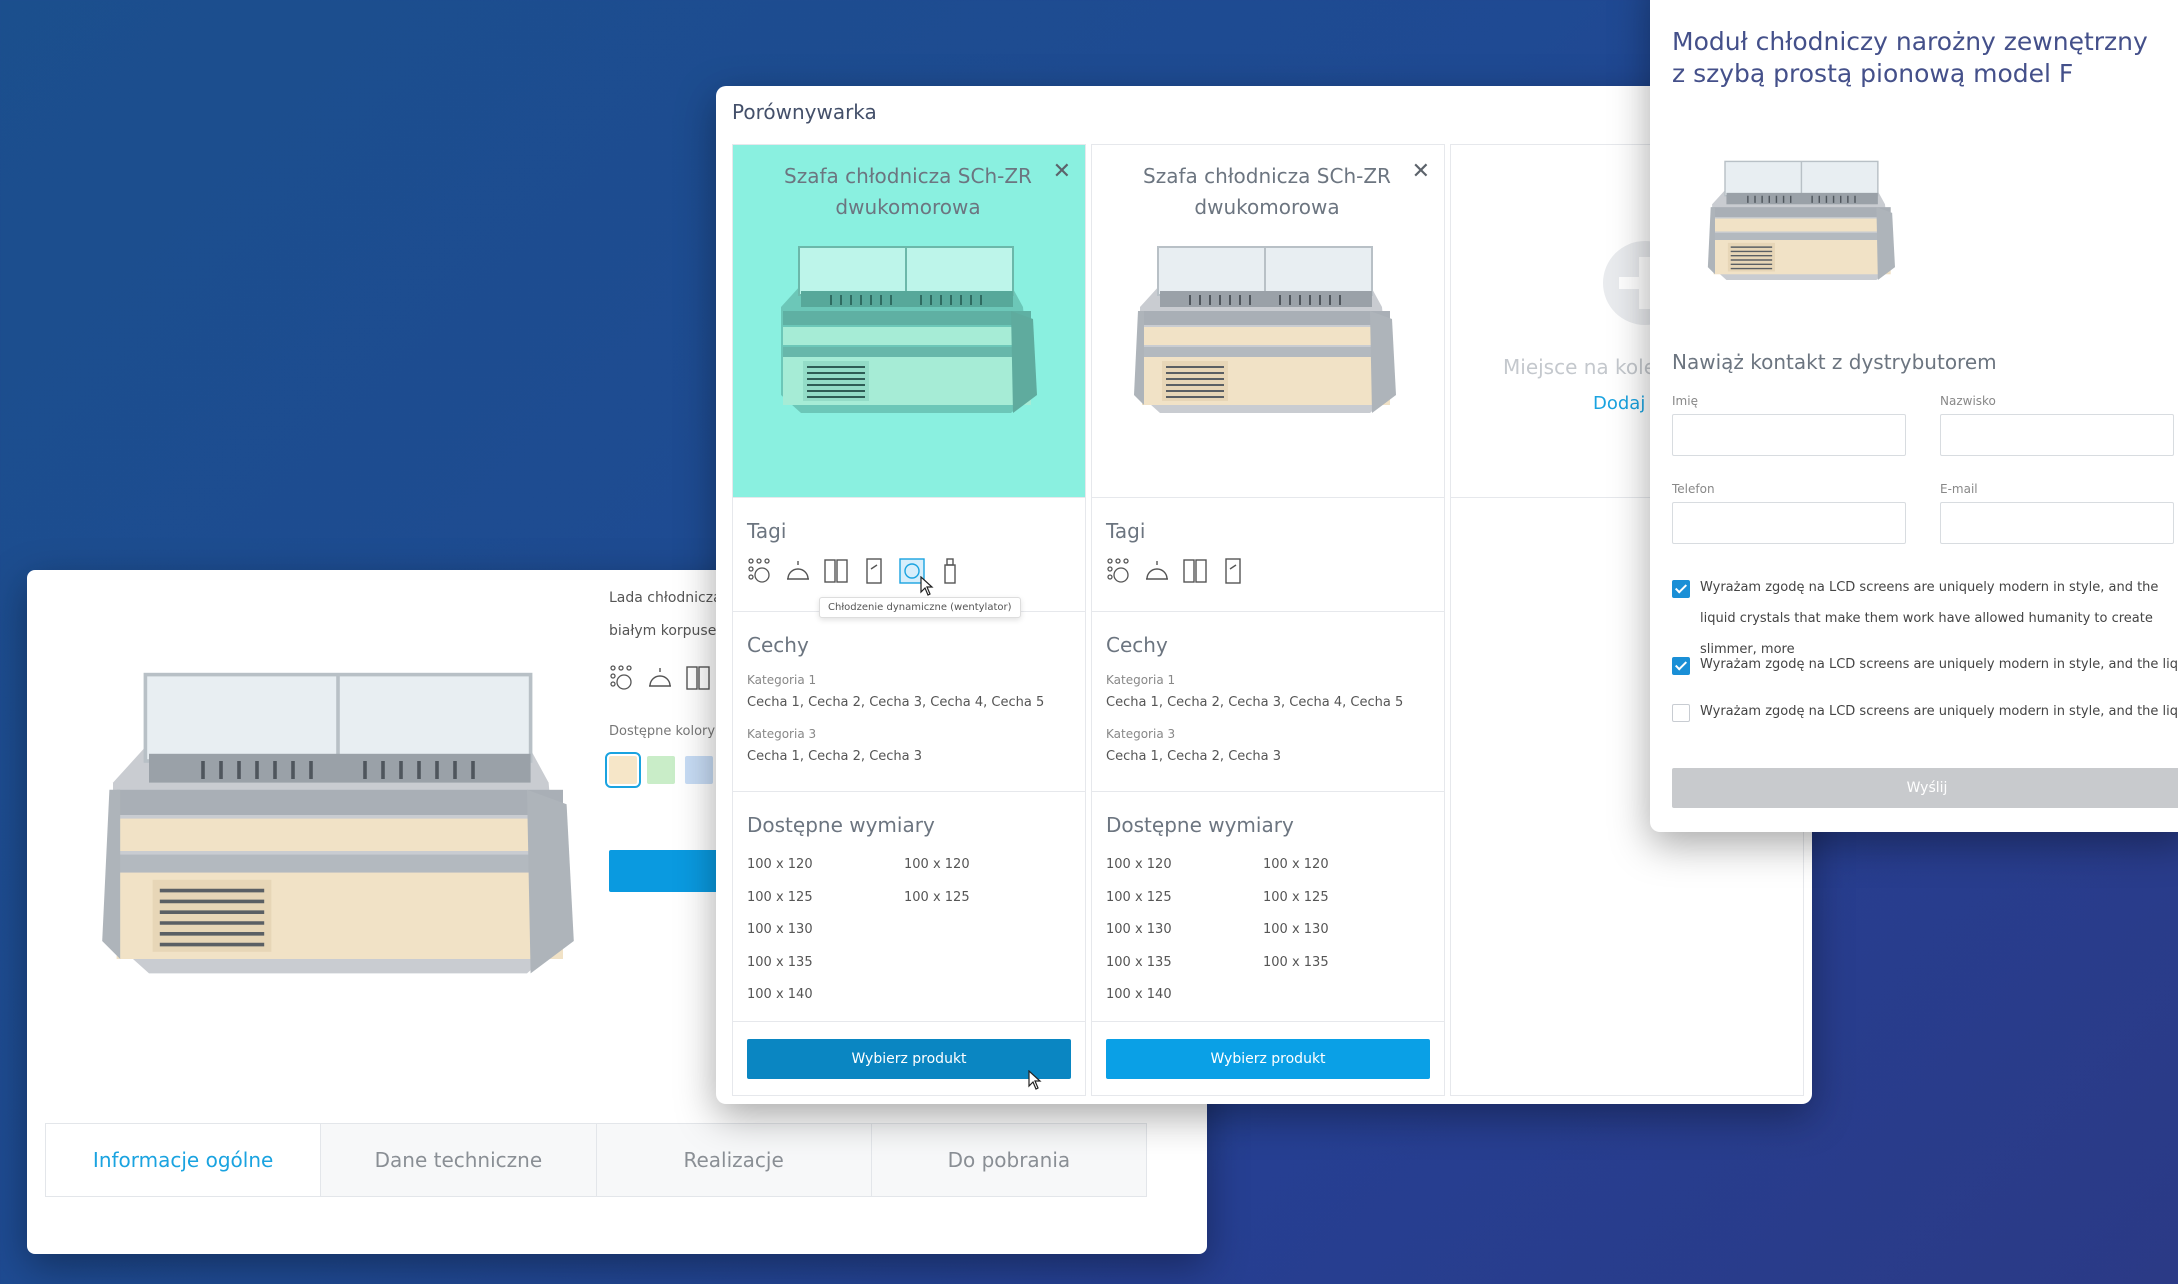 The width and height of the screenshot is (2178, 1284). What do you see at coordinates (1834, 362) in the screenshot?
I see `form-title: Nawiąż kontakt z dystrybutorem` at bounding box center [1834, 362].